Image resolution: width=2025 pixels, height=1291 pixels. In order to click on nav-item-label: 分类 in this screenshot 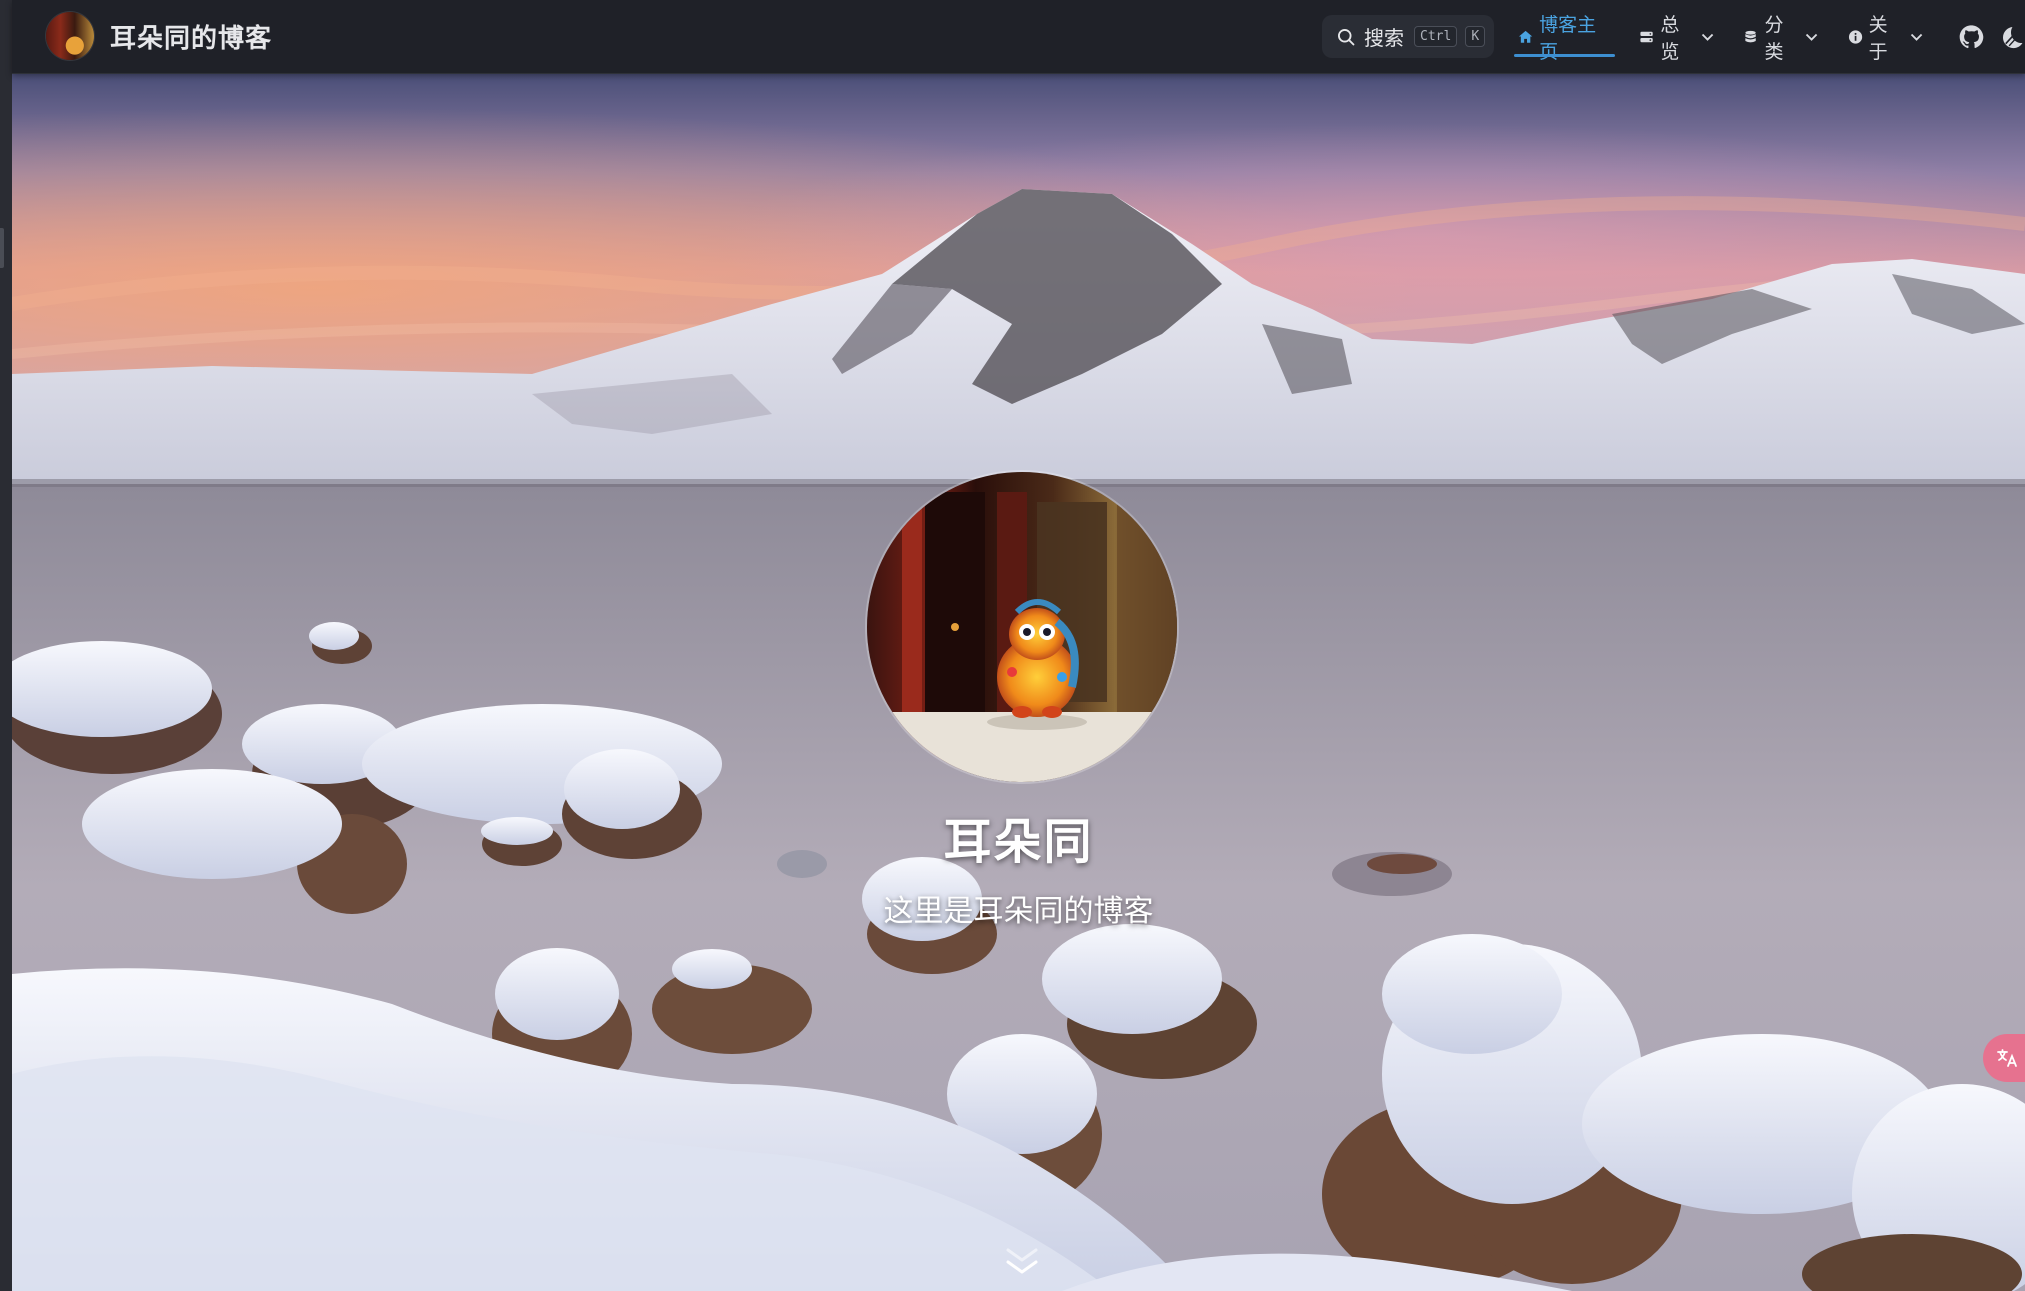, I will do `click(1774, 38)`.